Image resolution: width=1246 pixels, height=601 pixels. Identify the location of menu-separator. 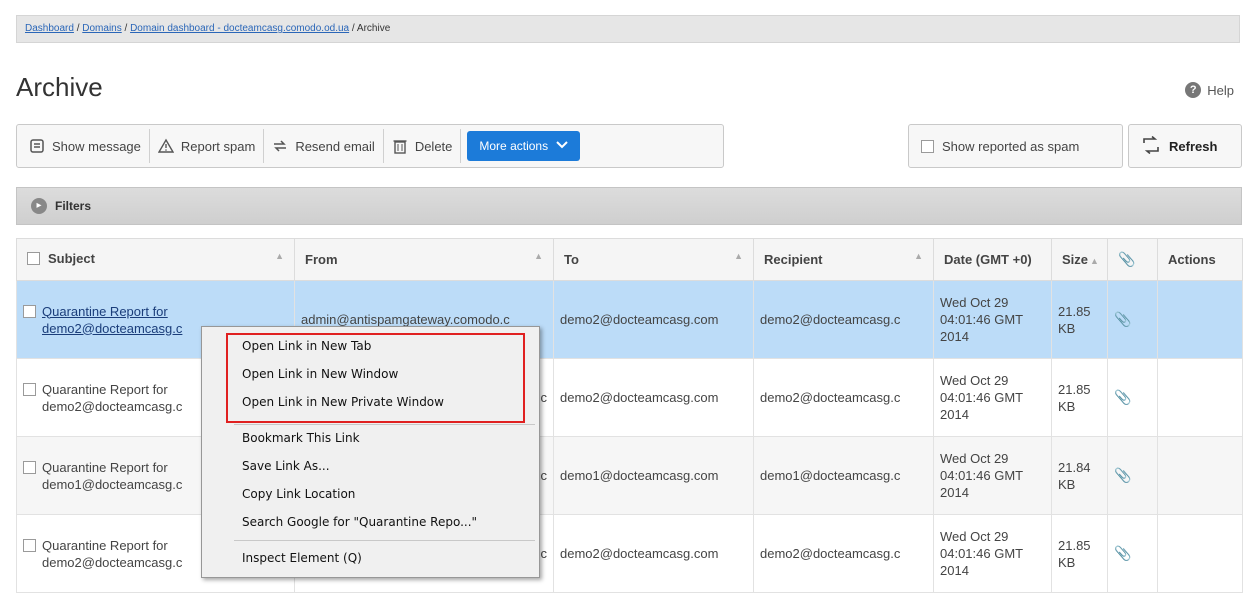
(384, 540).